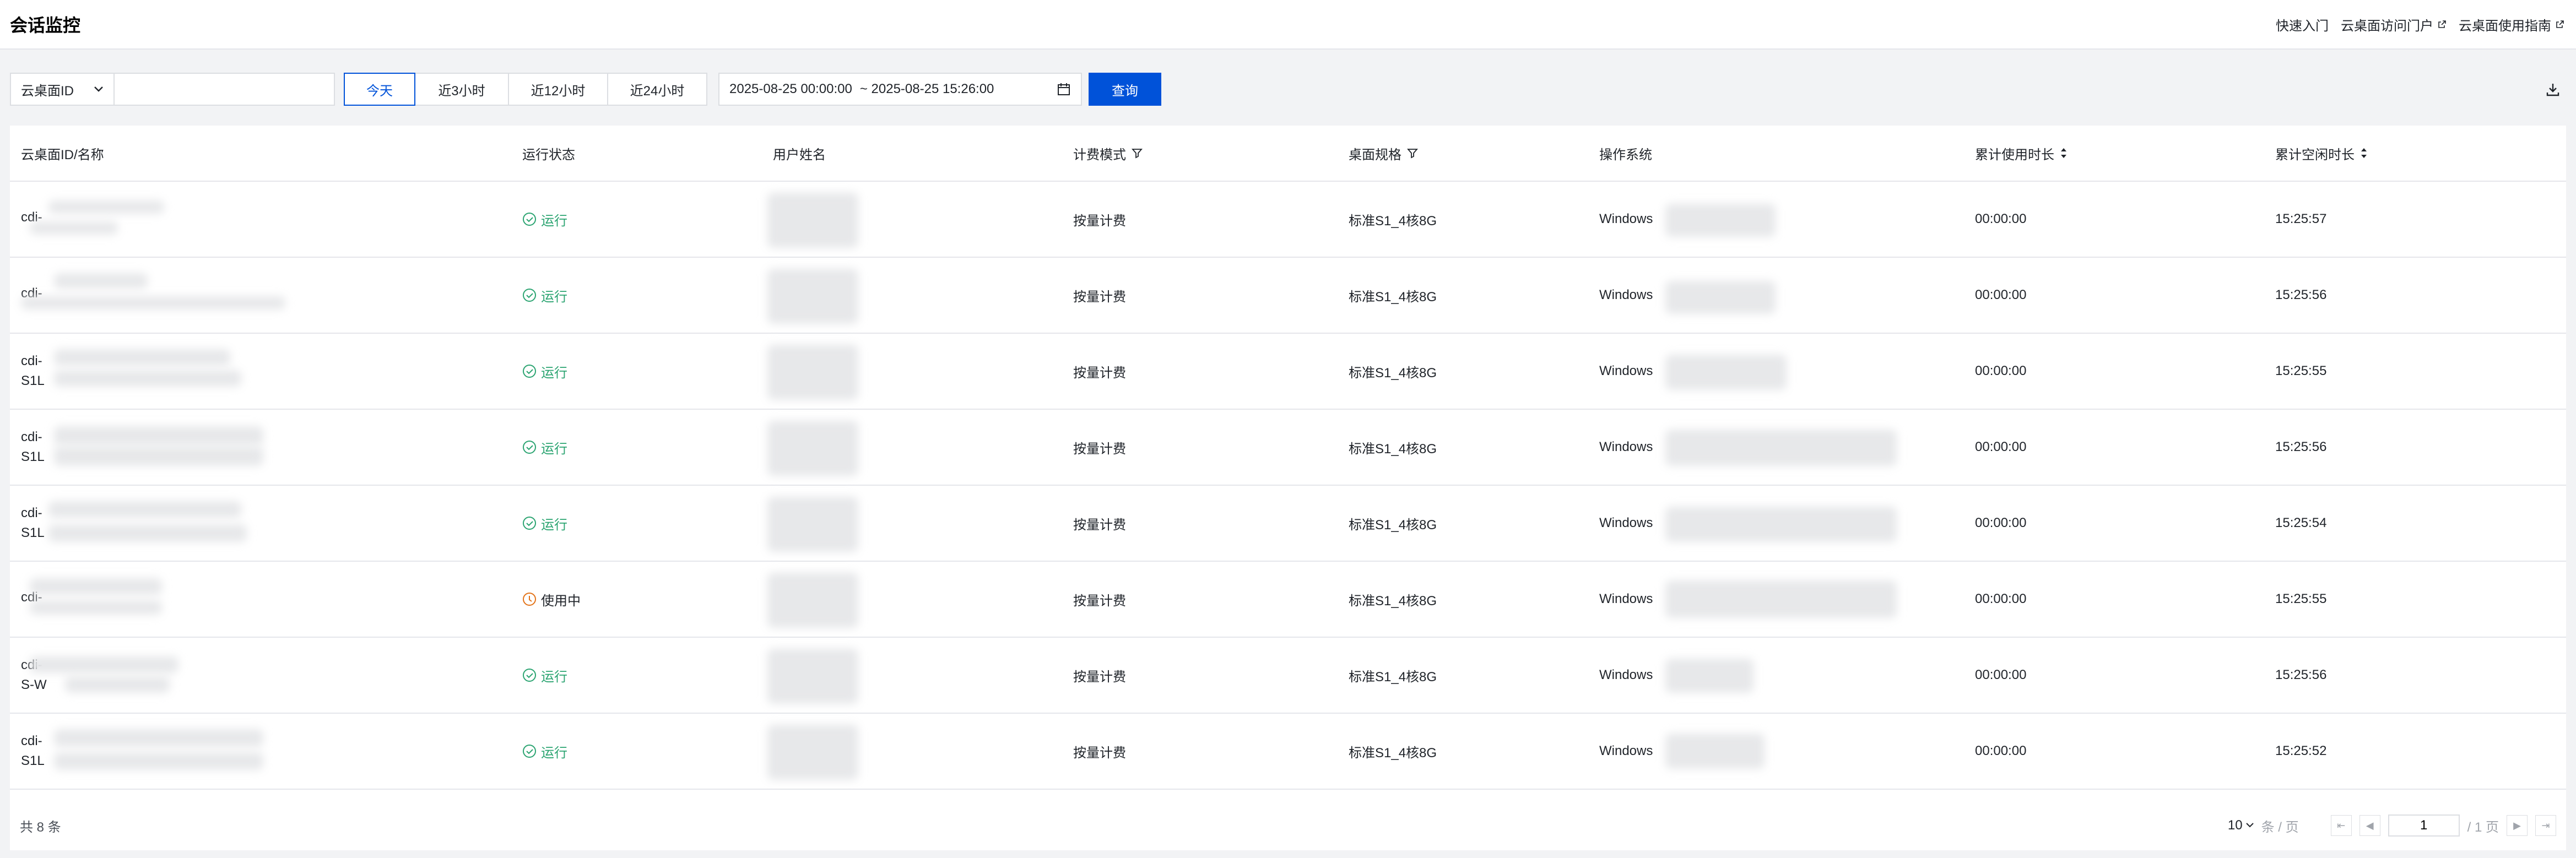 This screenshot has height=858, width=2576. I want to click on desktop-name: S1L, so click(33, 532).